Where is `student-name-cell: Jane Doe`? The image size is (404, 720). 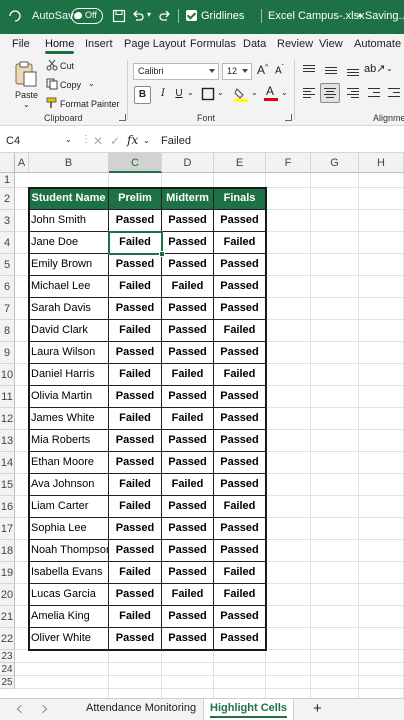
student-name-cell: Jane Doe is located at coordinates (69, 243).